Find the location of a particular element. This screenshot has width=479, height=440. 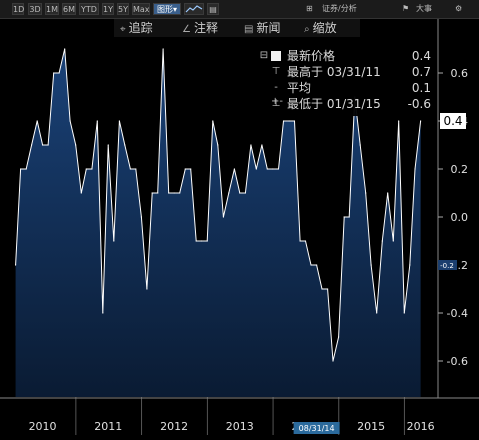

news-button: ▤ 新闻 is located at coordinates (262, 28).